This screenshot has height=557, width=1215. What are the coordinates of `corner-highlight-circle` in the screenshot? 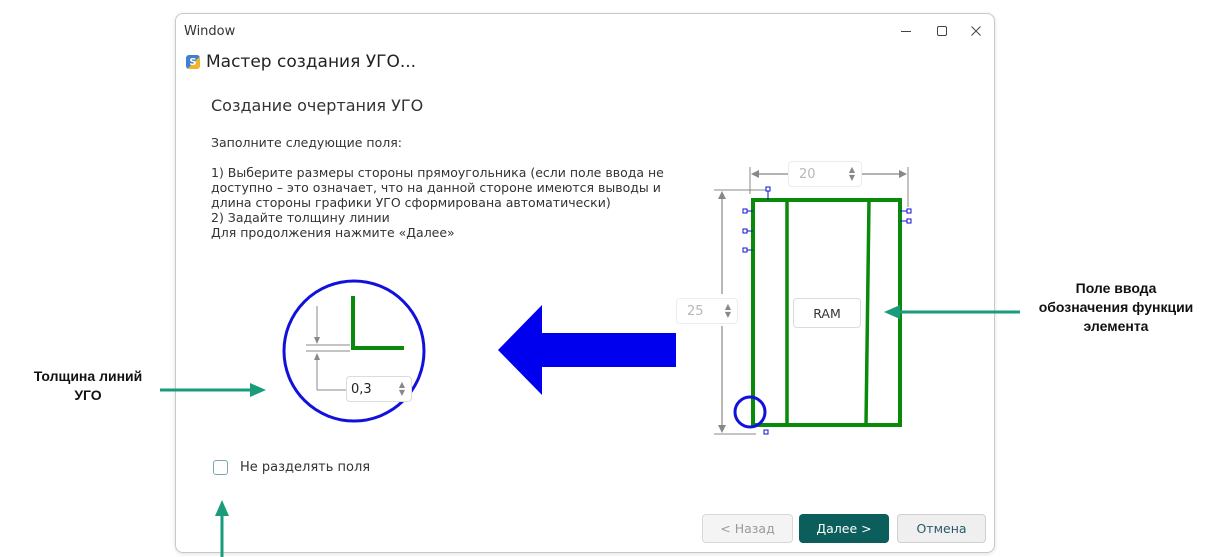 It's located at (750, 412).